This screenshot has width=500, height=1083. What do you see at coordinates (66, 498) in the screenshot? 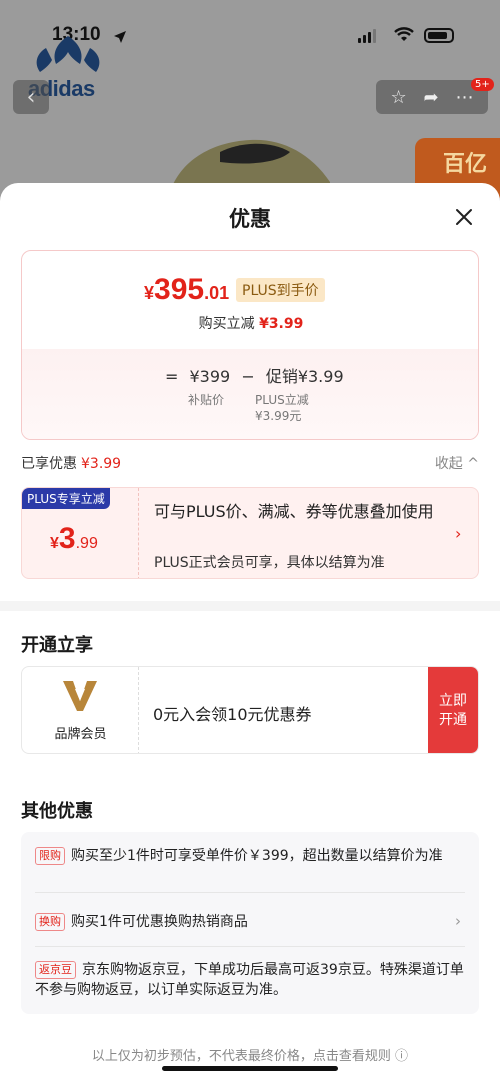
I see `coupon-tag: PLUS专享立减` at bounding box center [66, 498].